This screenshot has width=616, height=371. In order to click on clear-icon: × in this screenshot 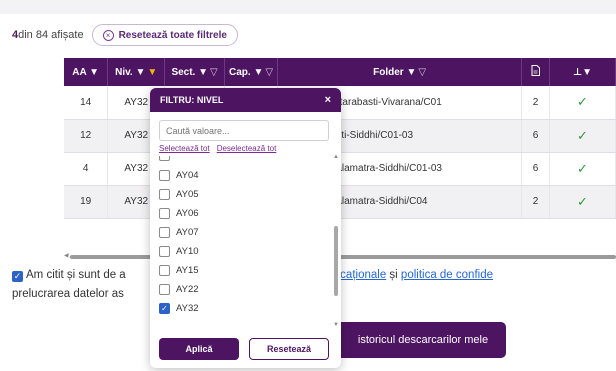, I will do `click(108, 35)`.